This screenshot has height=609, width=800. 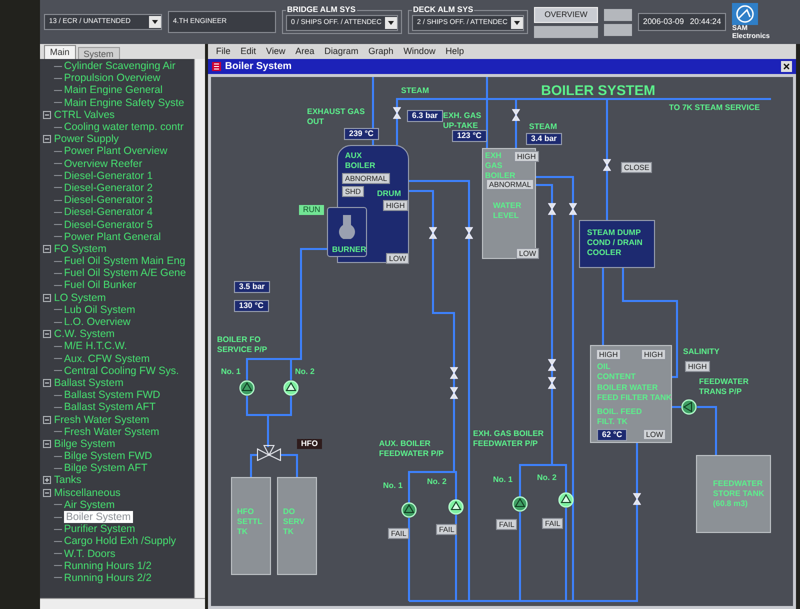 I want to click on tree-group: C.W. System, so click(x=84, y=334).